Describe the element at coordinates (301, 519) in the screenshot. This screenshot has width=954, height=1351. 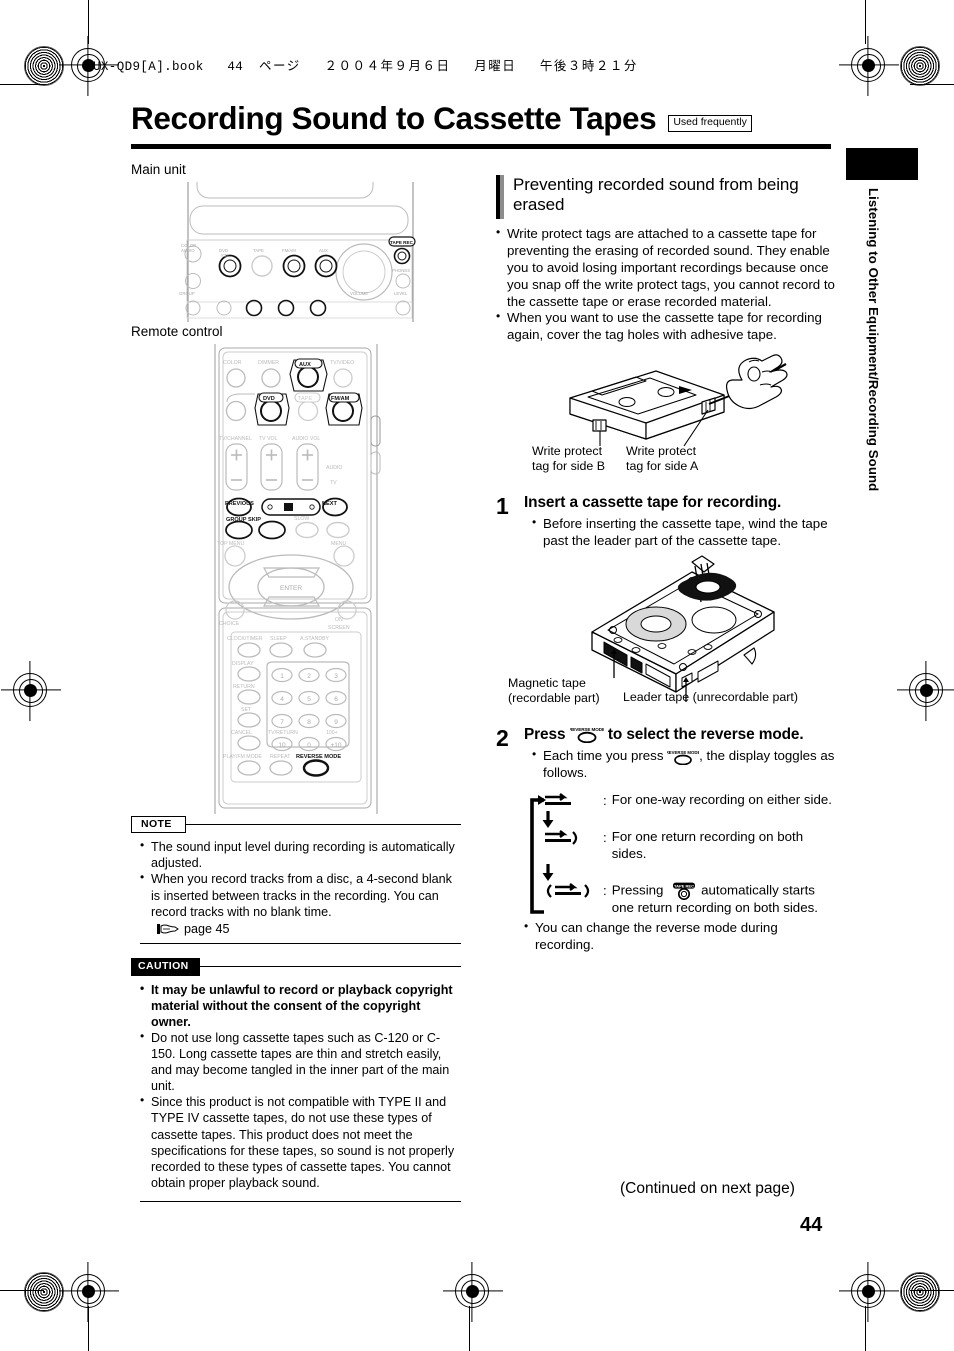
I see `svg-text: SLOW` at that location.